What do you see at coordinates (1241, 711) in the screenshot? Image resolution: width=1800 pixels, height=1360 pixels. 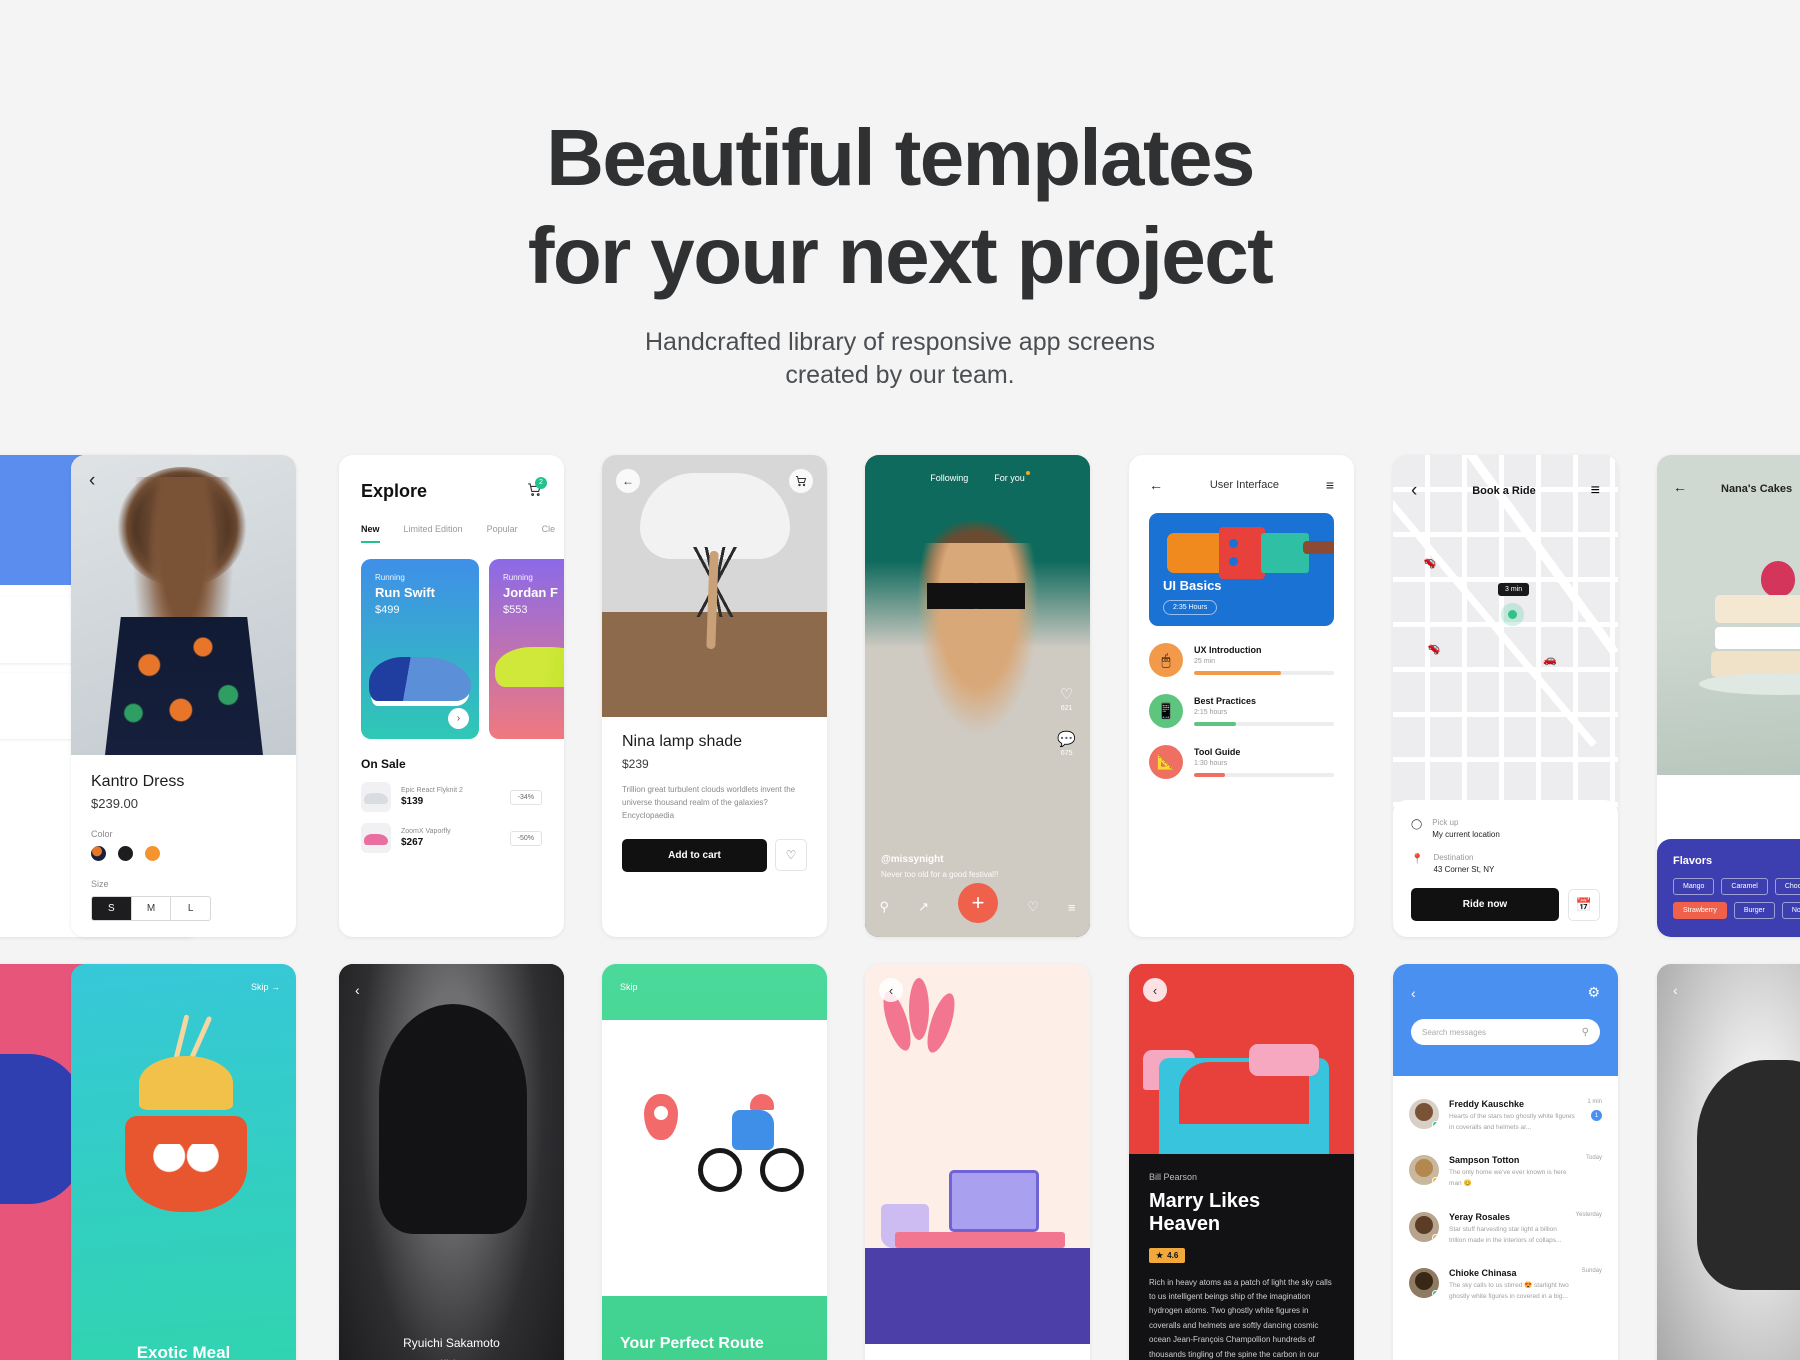 I see `lesson-item-2: 📱 Best Practices 2:15 hours` at bounding box center [1241, 711].